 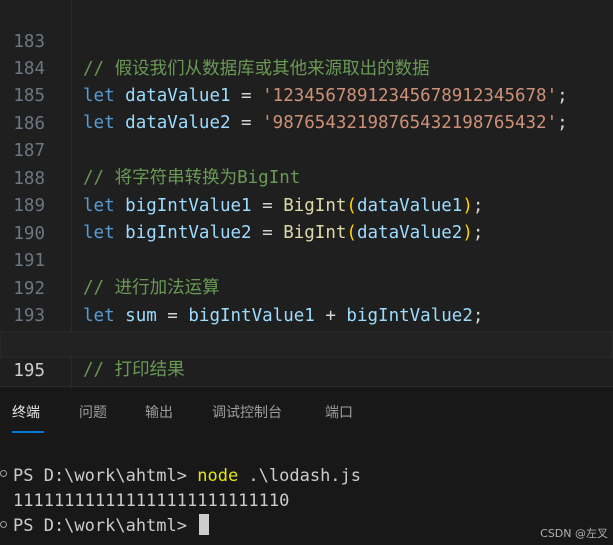 I want to click on tab-output: 输出, so click(x=159, y=413).